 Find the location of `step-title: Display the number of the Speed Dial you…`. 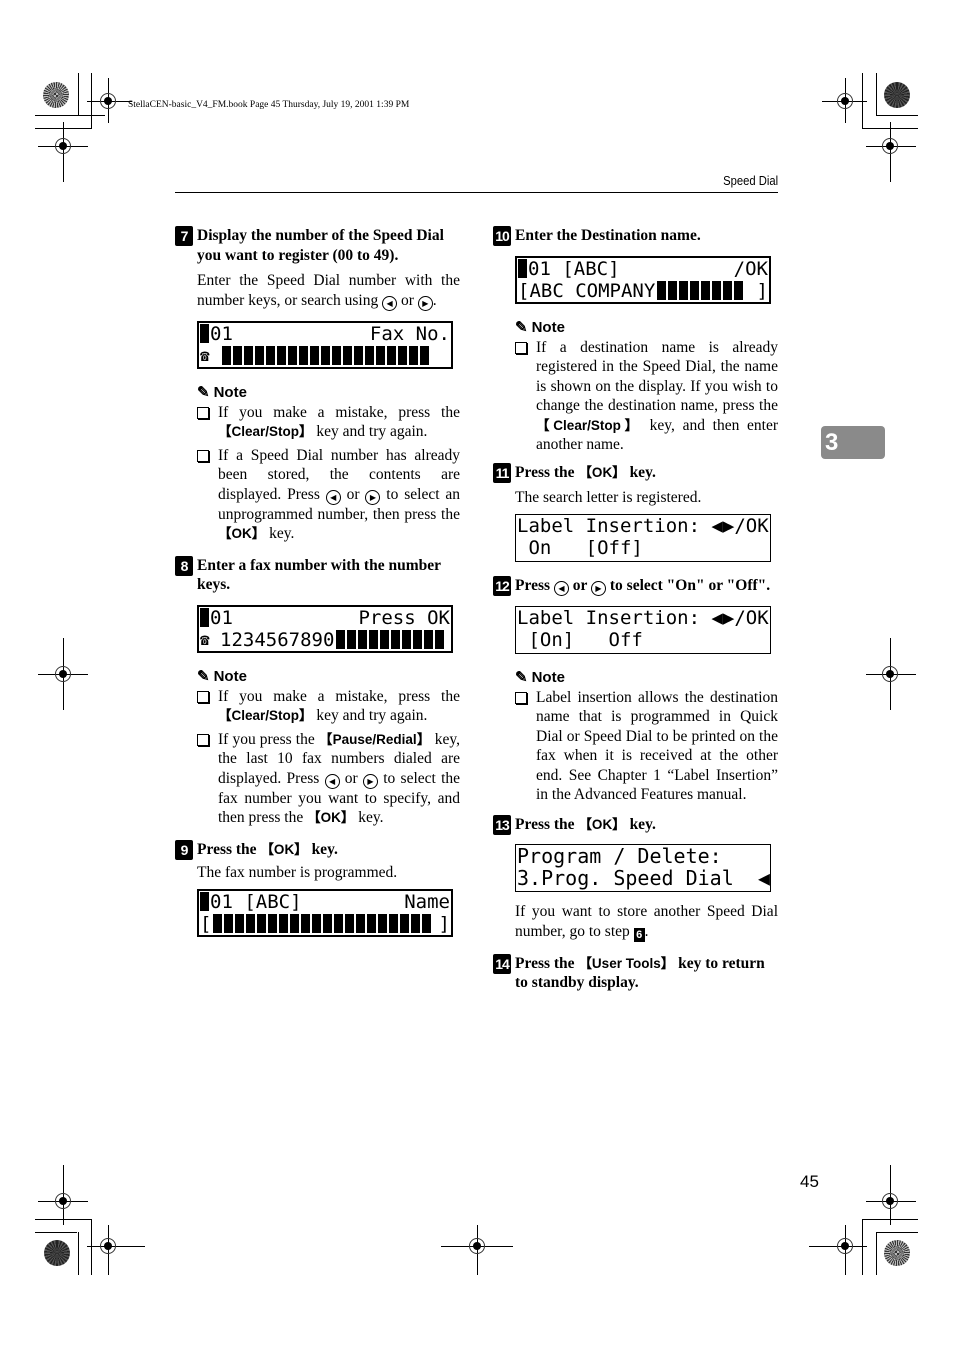

step-title: Display the number of the Speed Dial you… is located at coordinates (320, 245).